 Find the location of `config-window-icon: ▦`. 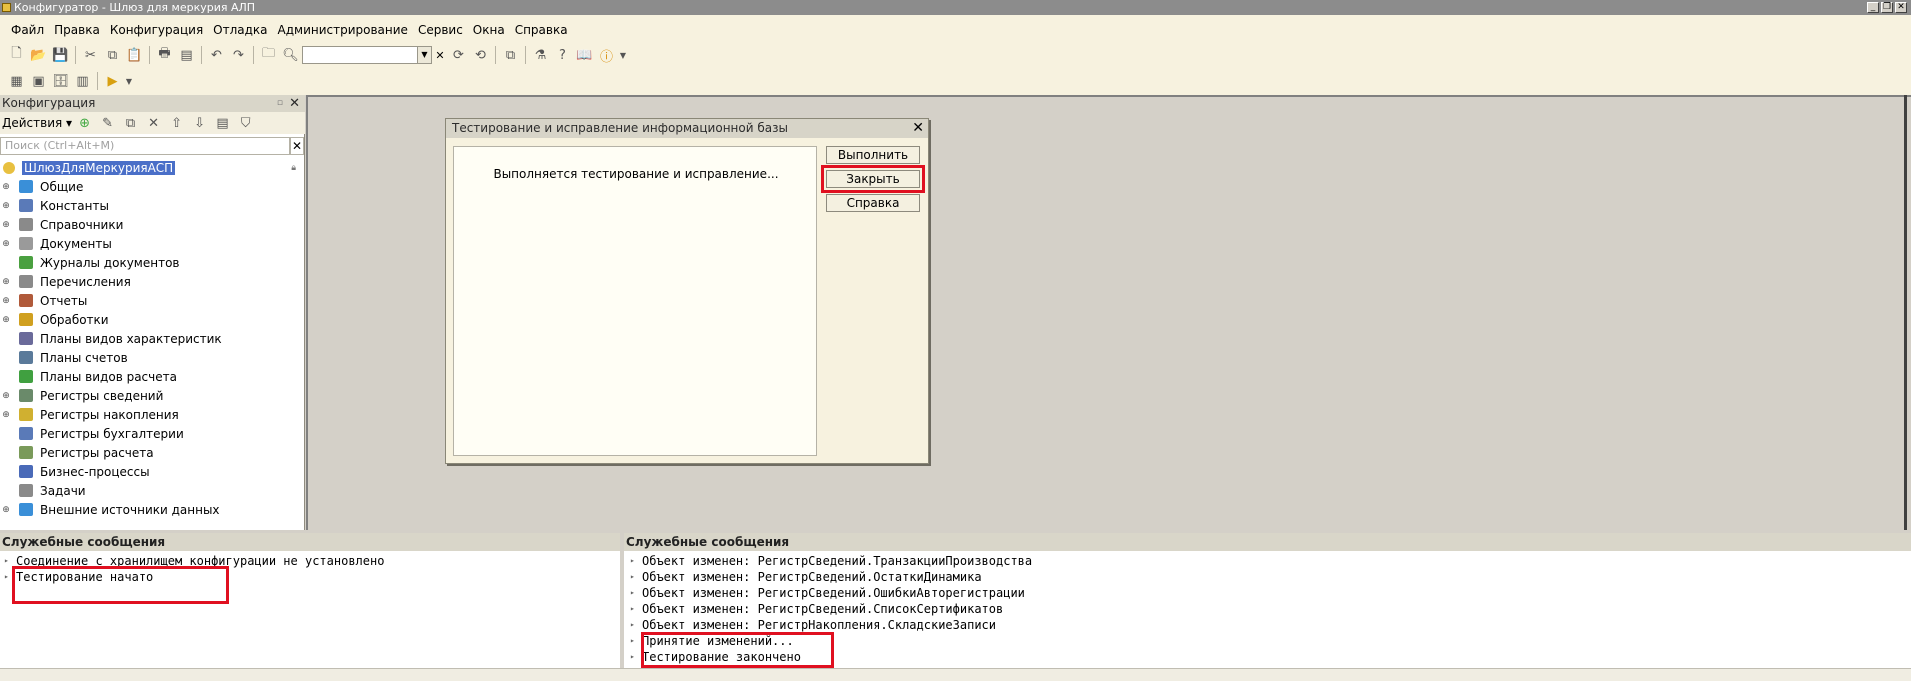

config-window-icon: ▦ is located at coordinates (16, 81).